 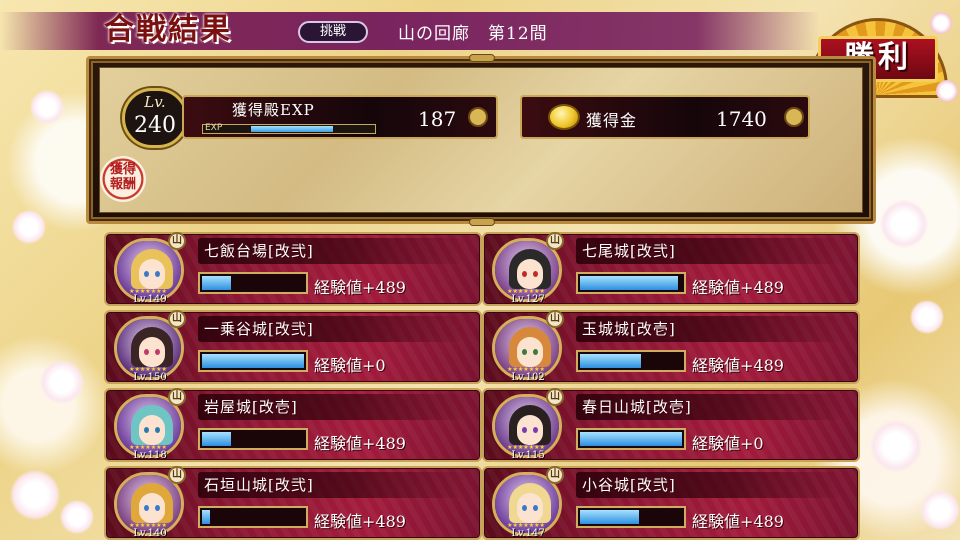 I want to click on character-level: Lv.140, so click(x=150, y=533).